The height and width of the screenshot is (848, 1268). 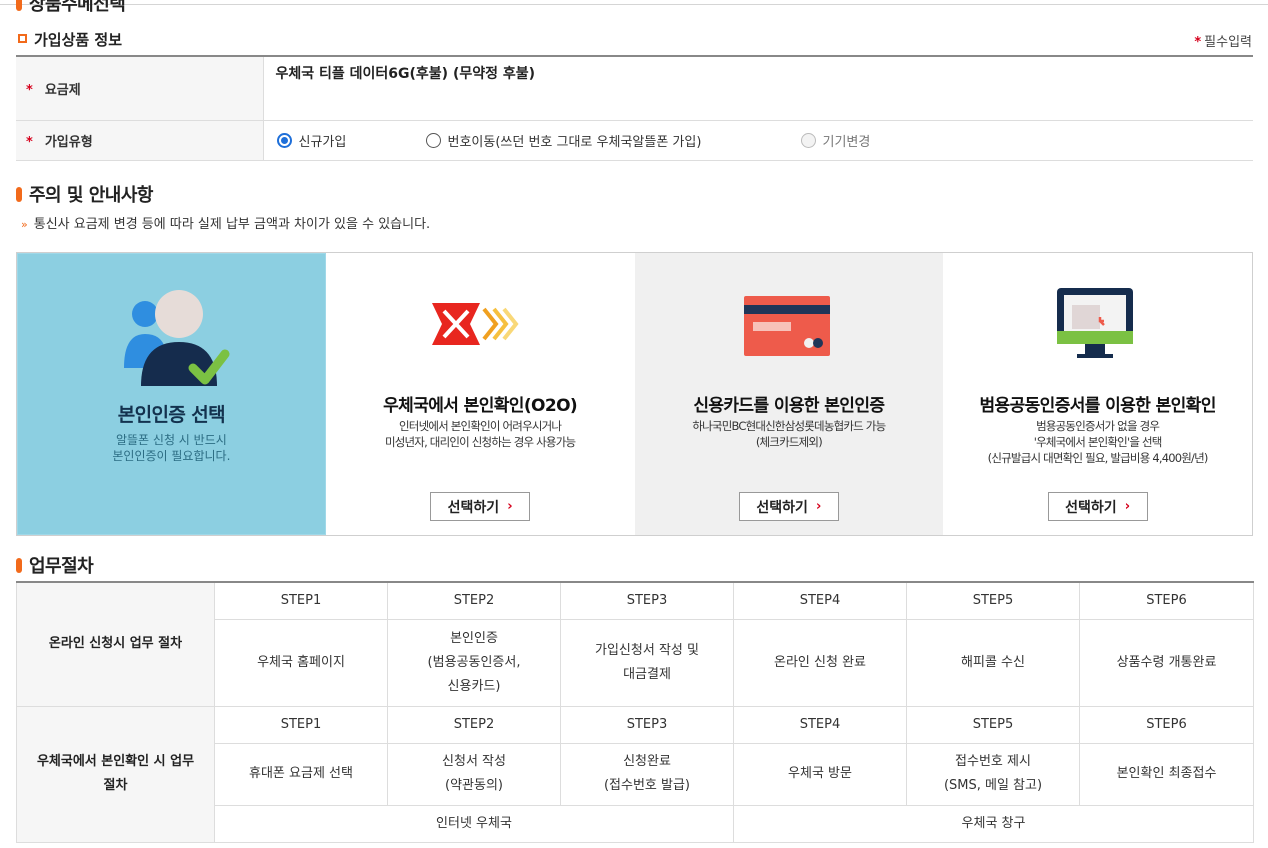 I want to click on square-bullet-icon, so click(x=22, y=38).